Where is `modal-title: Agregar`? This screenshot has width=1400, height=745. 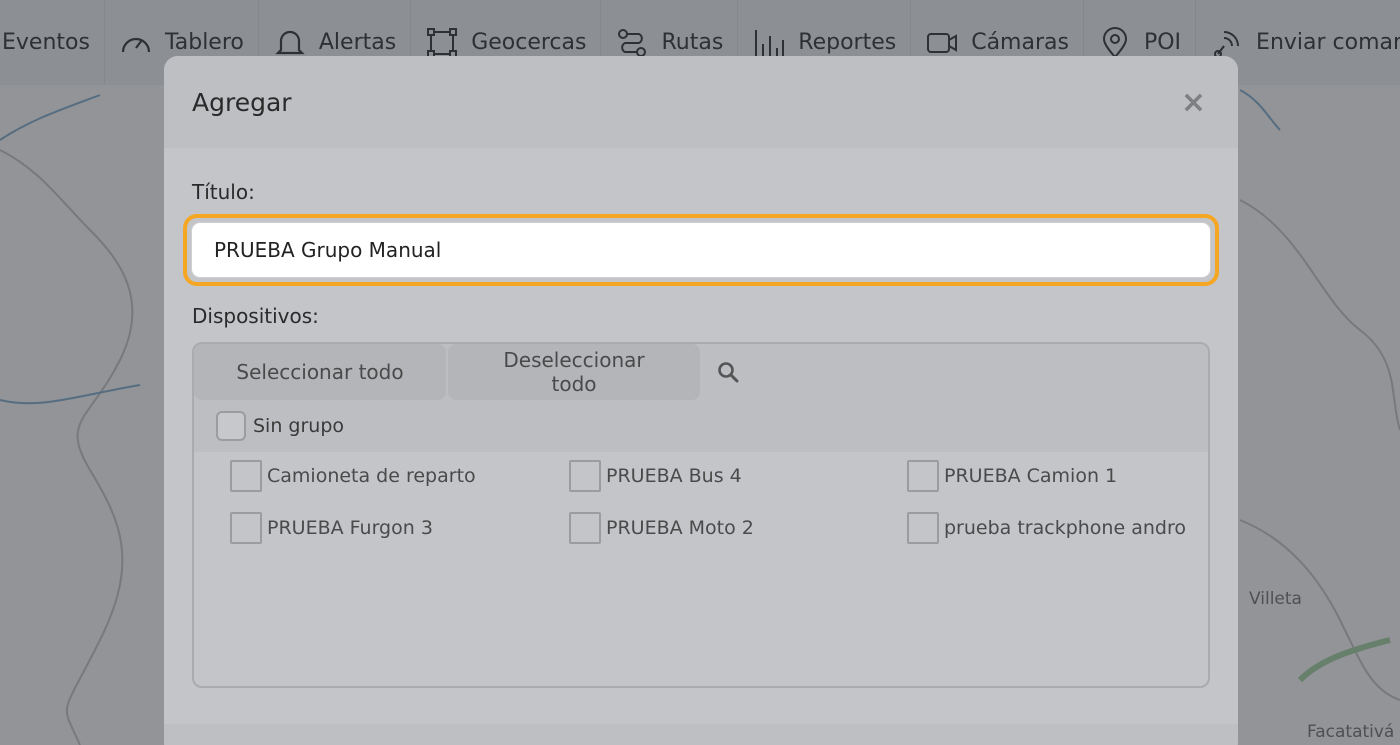 modal-title: Agregar is located at coordinates (242, 102).